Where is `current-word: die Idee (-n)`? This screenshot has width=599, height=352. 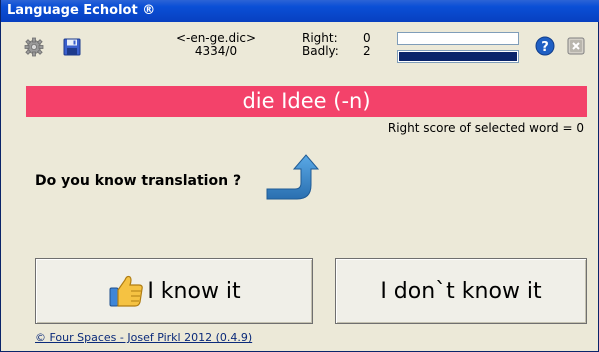
current-word: die Idee (-n) is located at coordinates (306, 101).